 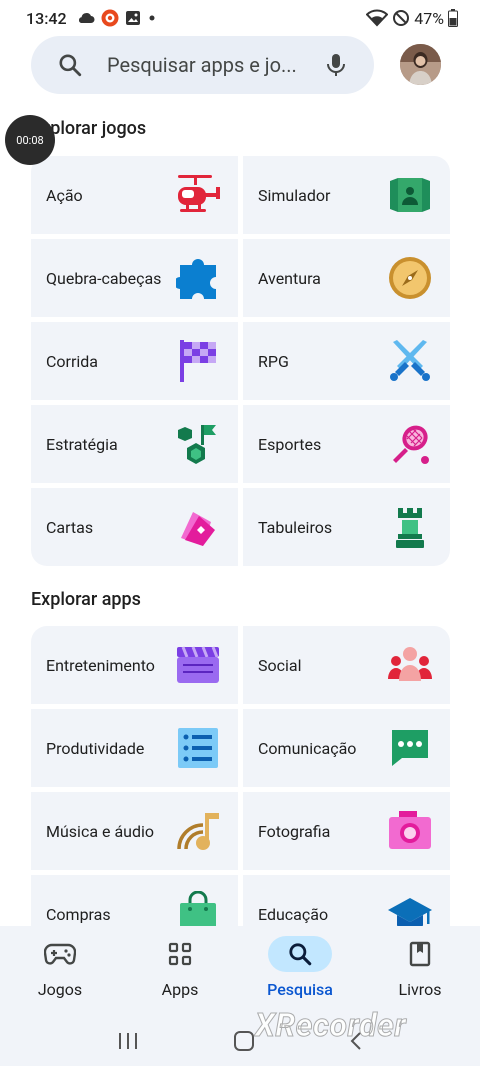 What do you see at coordinates (346, 900) in the screenshot?
I see `category-tile-education: Educação` at bounding box center [346, 900].